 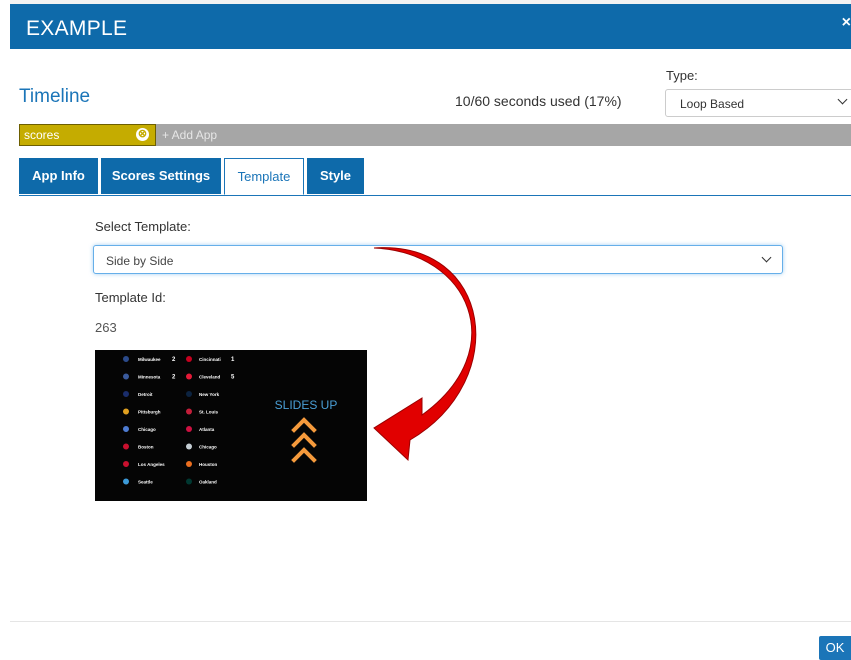 What do you see at coordinates (846, 23) in the screenshot?
I see `close-icon: ×` at bounding box center [846, 23].